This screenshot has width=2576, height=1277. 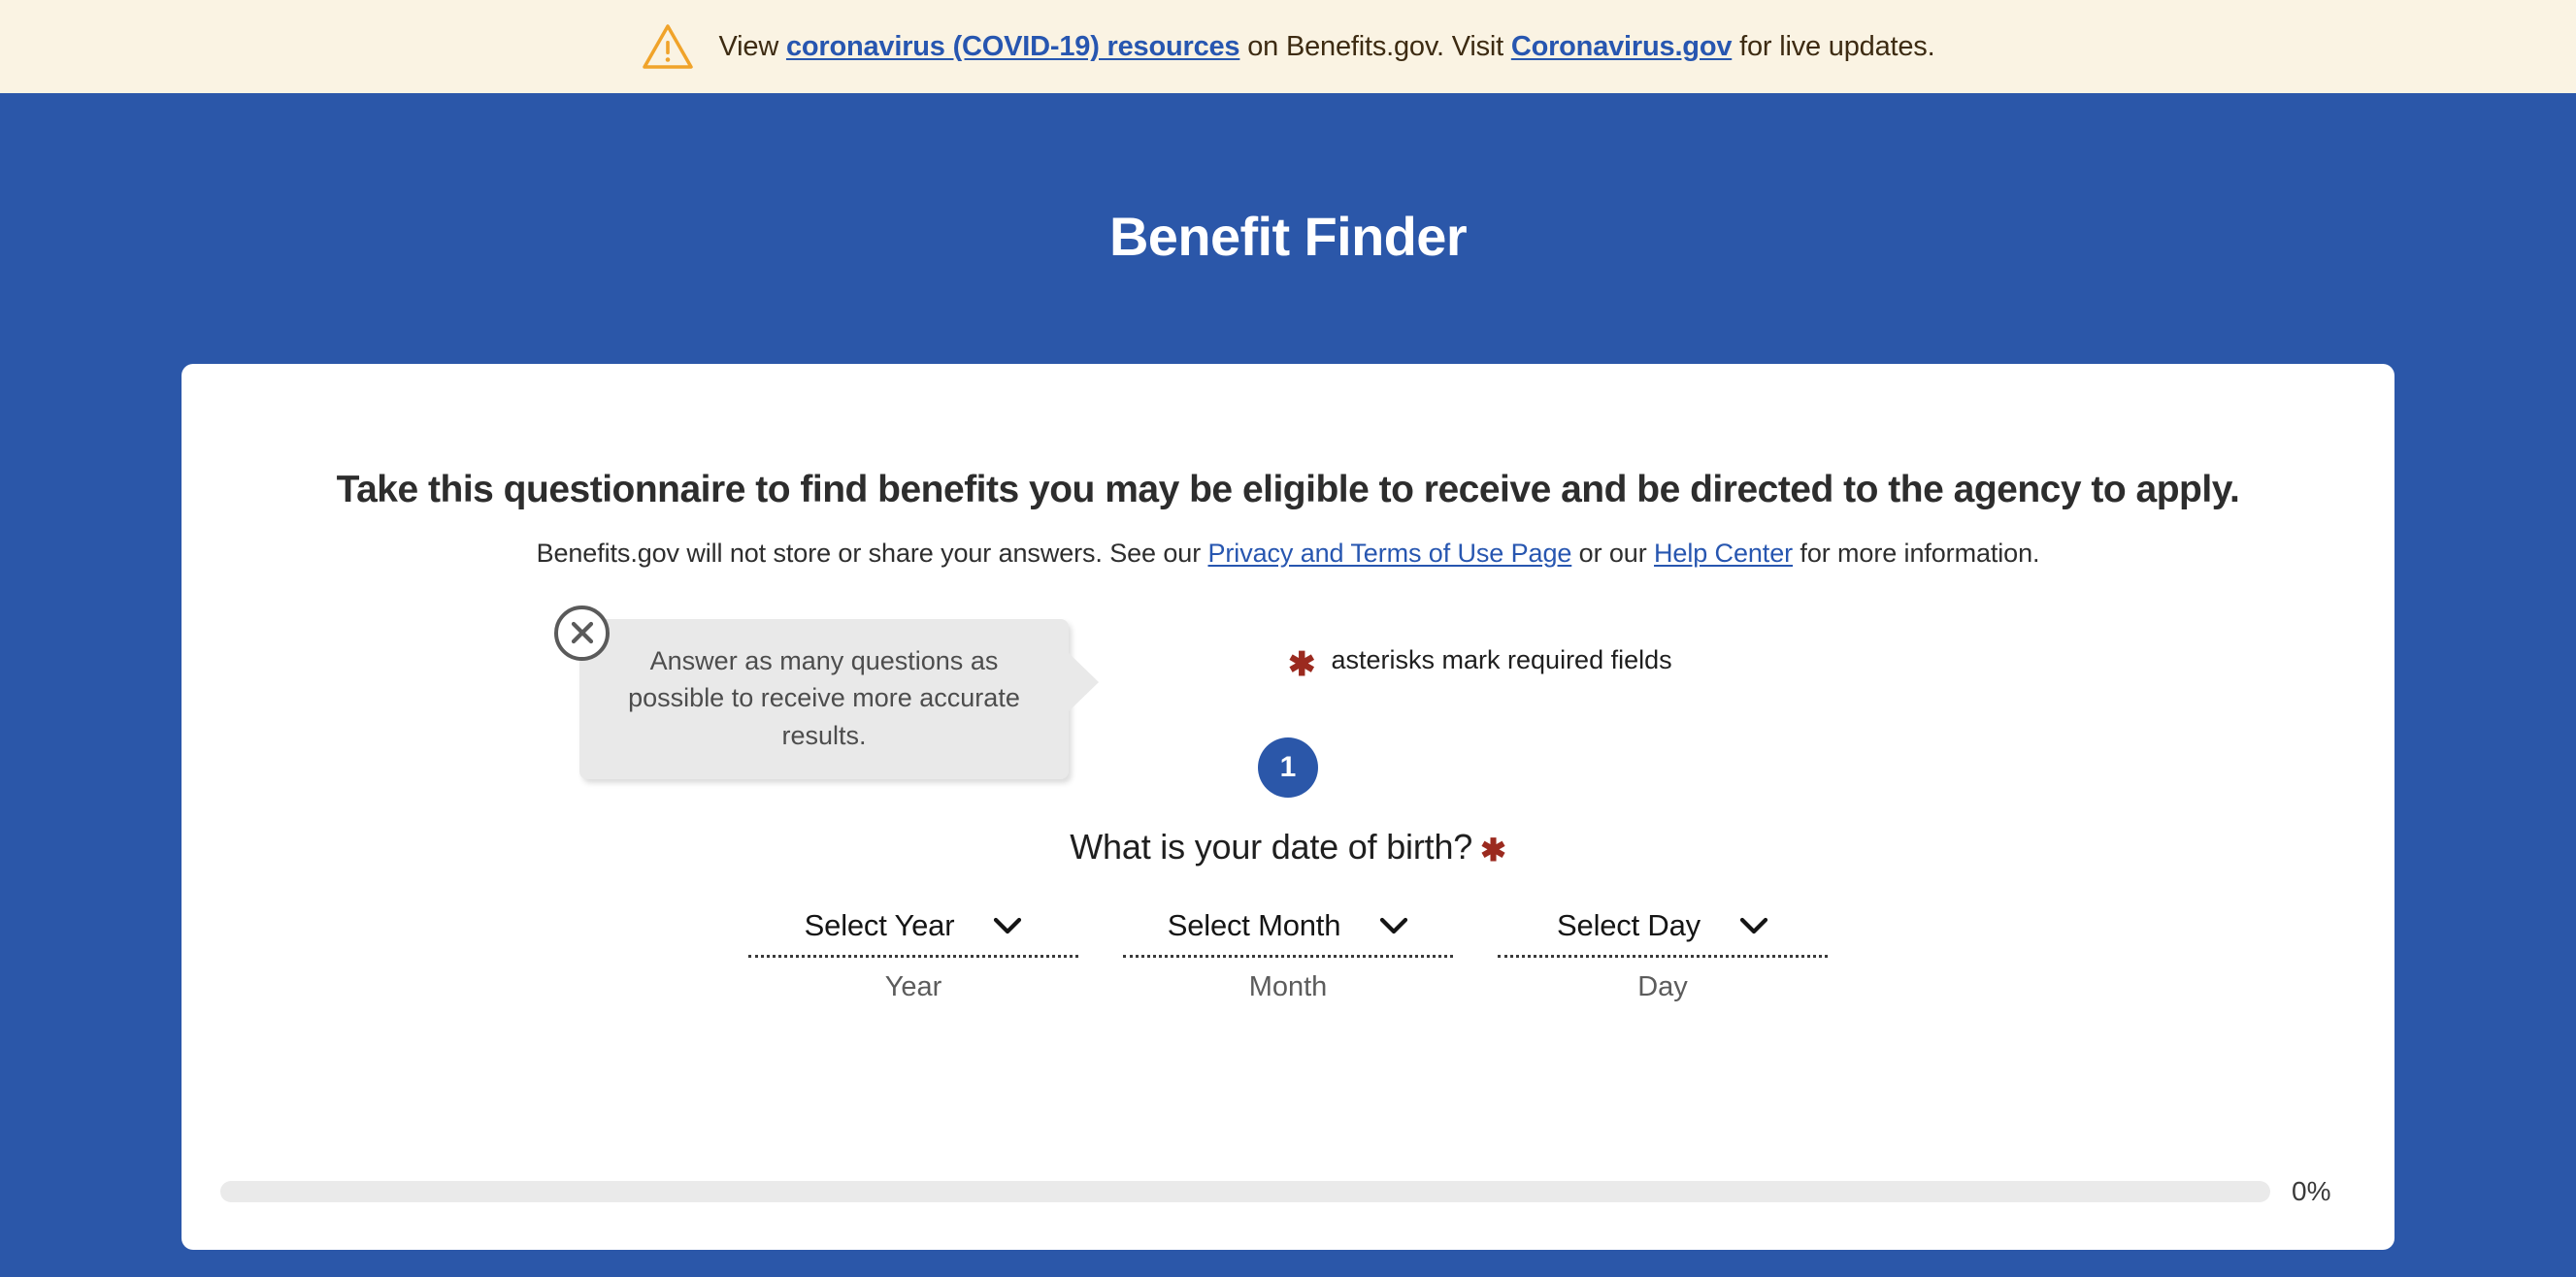 What do you see at coordinates (1501, 660) in the screenshot?
I see `required-fields-text: asterisks mark required fields` at bounding box center [1501, 660].